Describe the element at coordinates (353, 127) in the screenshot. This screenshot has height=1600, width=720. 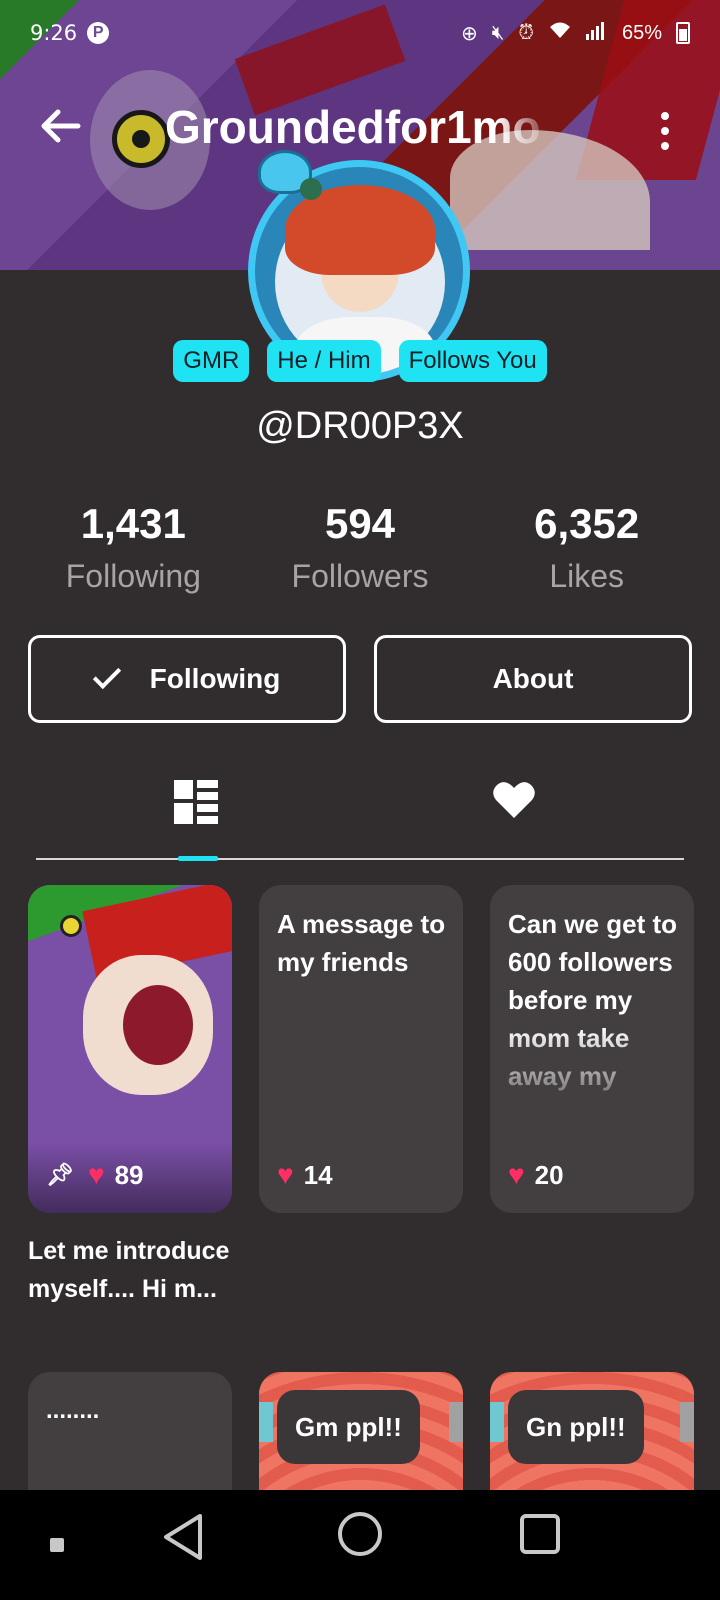
I see `page-title: Groundedfor1mo` at that location.